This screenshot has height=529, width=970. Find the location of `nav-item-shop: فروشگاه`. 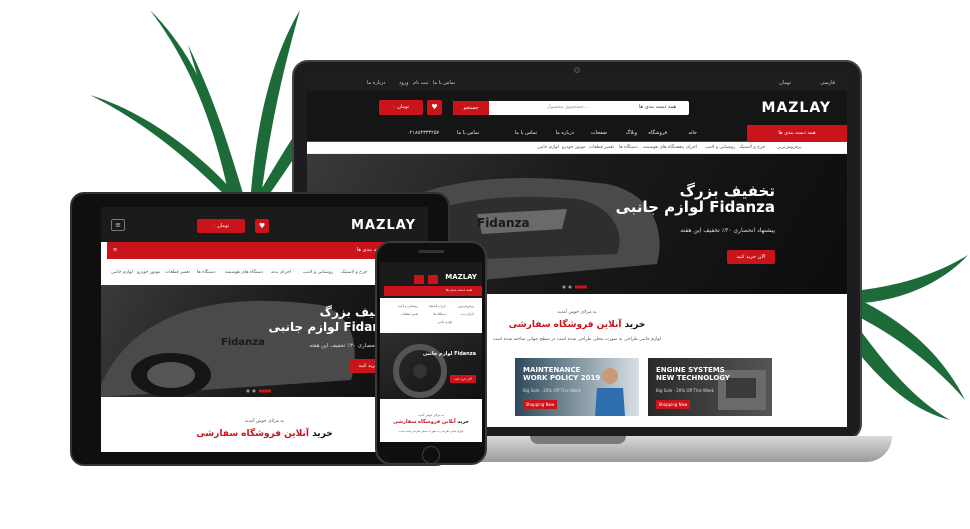

nav-item-shop: فروشگاه is located at coordinates (657, 133).